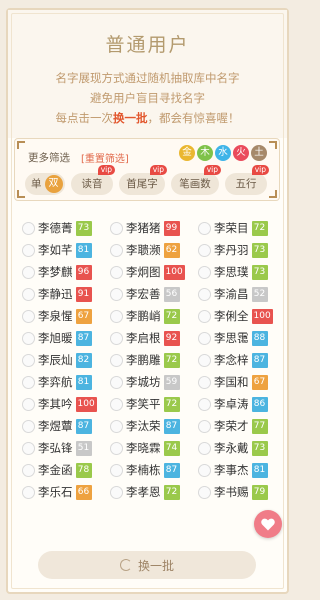  Describe the element at coordinates (66, 272) in the screenshot. I see `name-item: 李梦麒 96` at that location.